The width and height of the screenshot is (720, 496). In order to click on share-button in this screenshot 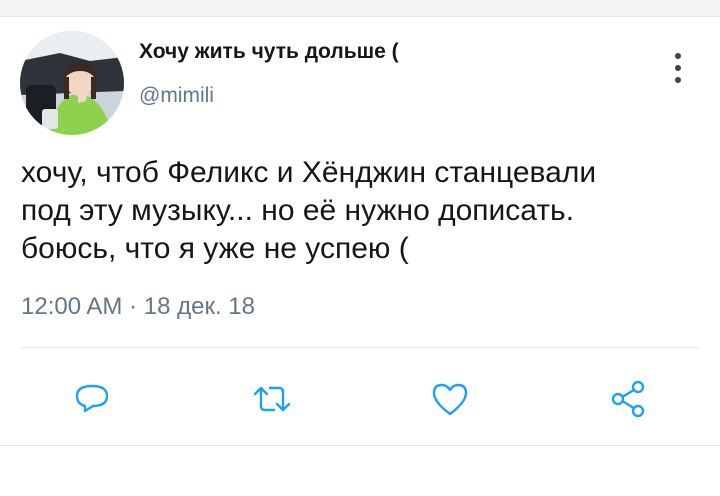, I will do `click(628, 399)`.